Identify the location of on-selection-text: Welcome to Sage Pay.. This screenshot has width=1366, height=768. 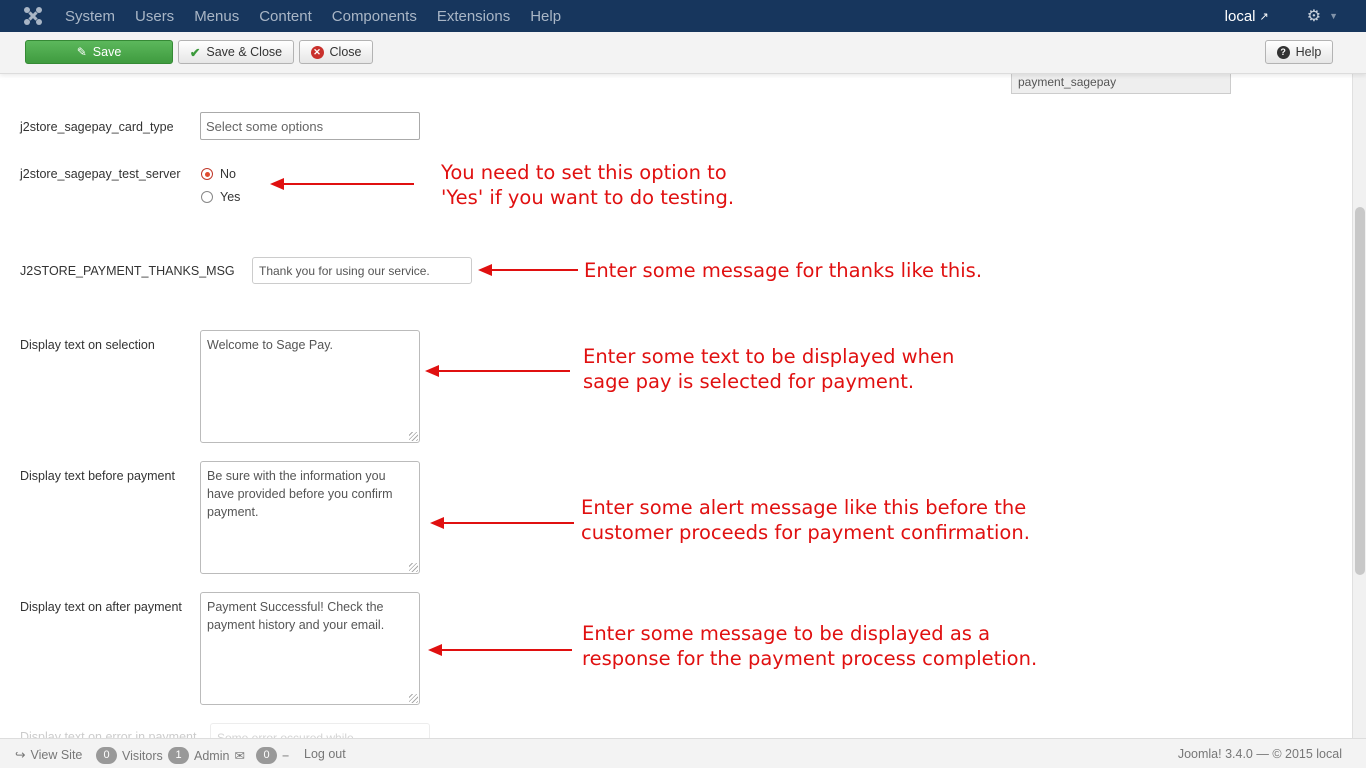
(270, 345).